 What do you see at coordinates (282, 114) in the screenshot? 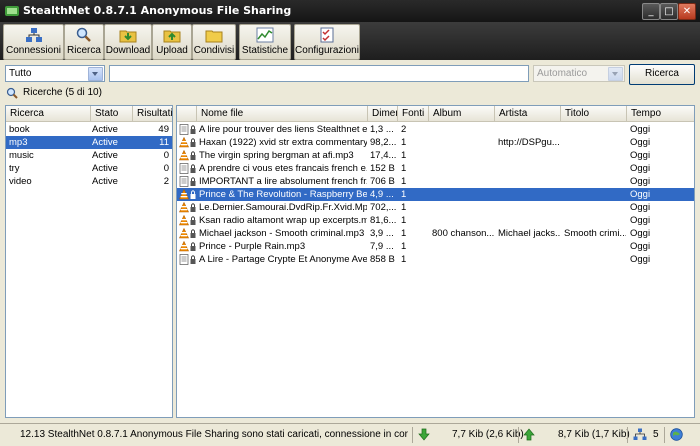
I see `column-header-nome-file: Nome file` at bounding box center [282, 114].